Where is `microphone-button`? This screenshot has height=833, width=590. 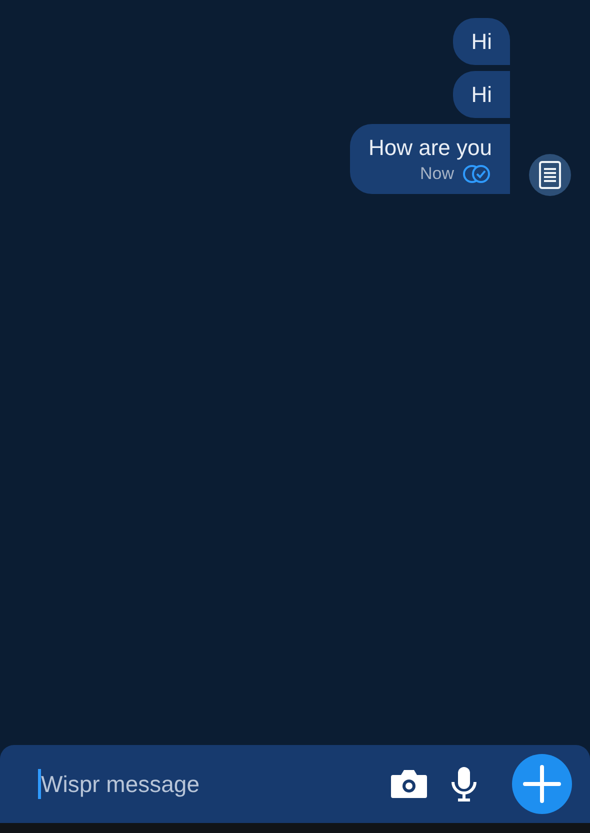 microphone-button is located at coordinates (464, 784).